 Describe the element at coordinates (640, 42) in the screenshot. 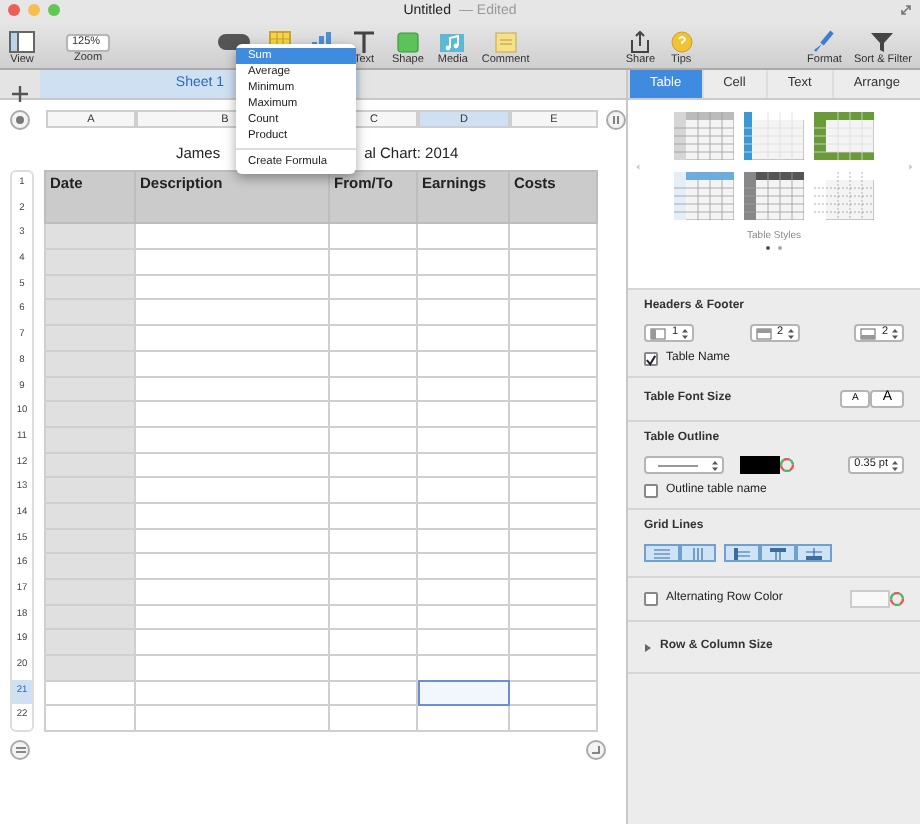

I see `share-icon` at that location.